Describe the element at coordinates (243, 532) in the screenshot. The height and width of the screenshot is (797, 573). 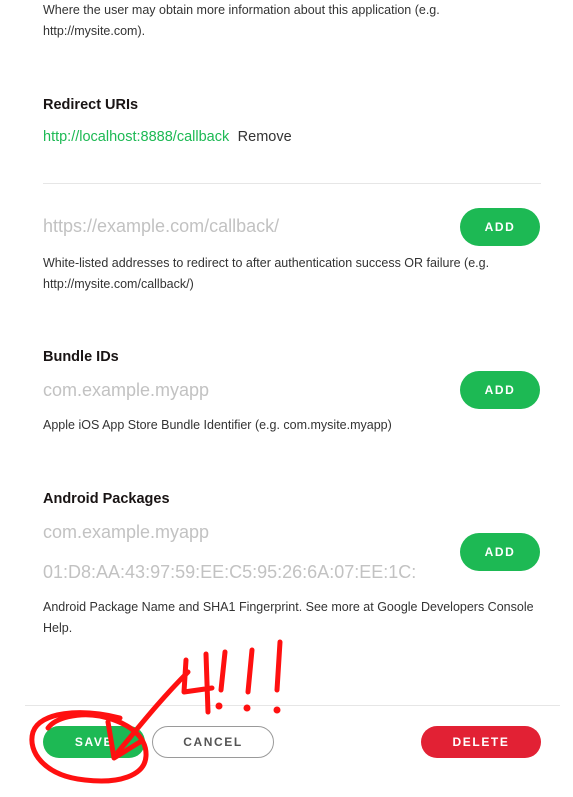
I see `android-package-name-input` at that location.